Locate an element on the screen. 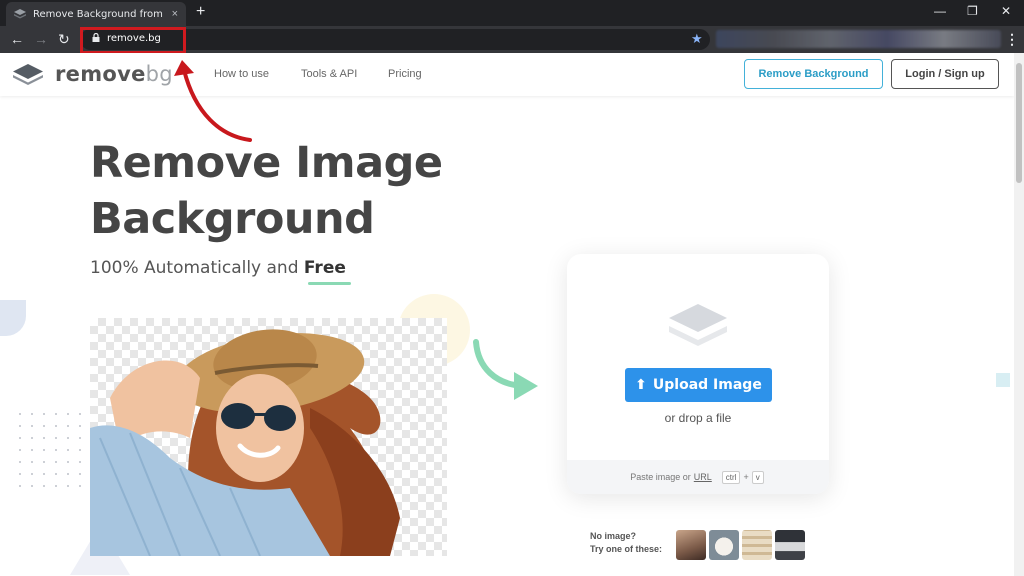 The width and height of the screenshot is (1024, 576). sample-thumb-dog is located at coordinates (724, 545).